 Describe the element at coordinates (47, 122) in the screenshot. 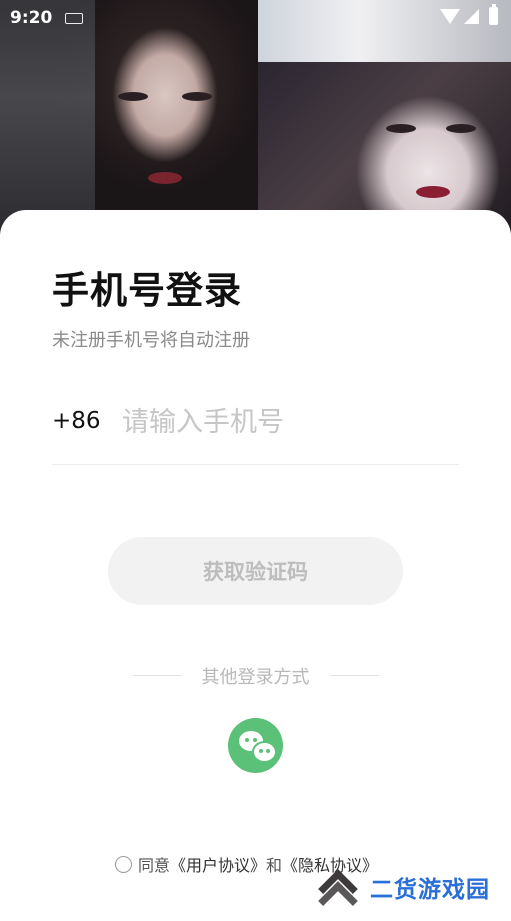

I see `background-shelf` at that location.